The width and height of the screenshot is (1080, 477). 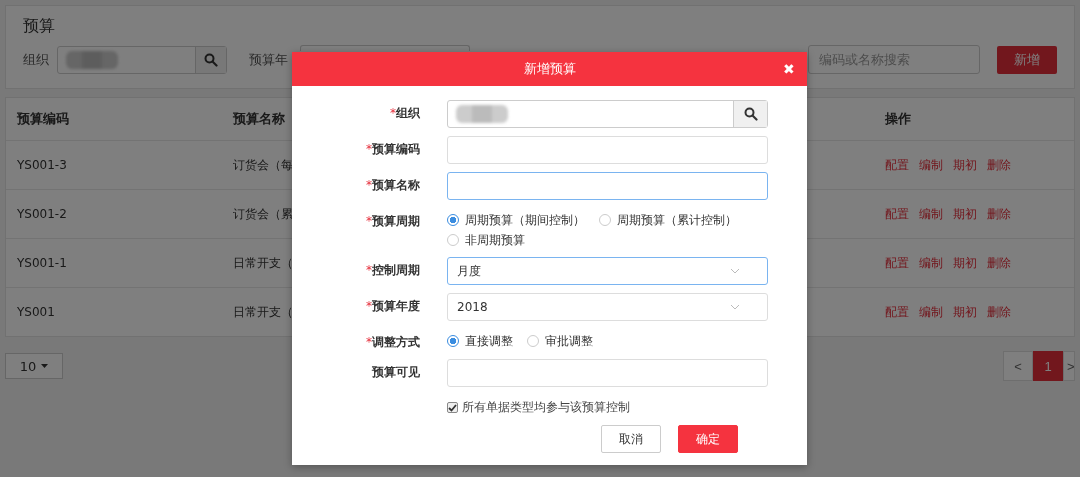 I want to click on field-label: *预算周期, so click(x=392, y=221).